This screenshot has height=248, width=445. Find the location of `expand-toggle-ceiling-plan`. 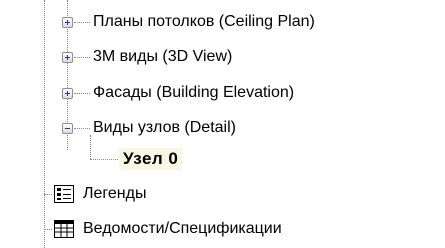

expand-toggle-ceiling-plan is located at coordinates (67, 22).